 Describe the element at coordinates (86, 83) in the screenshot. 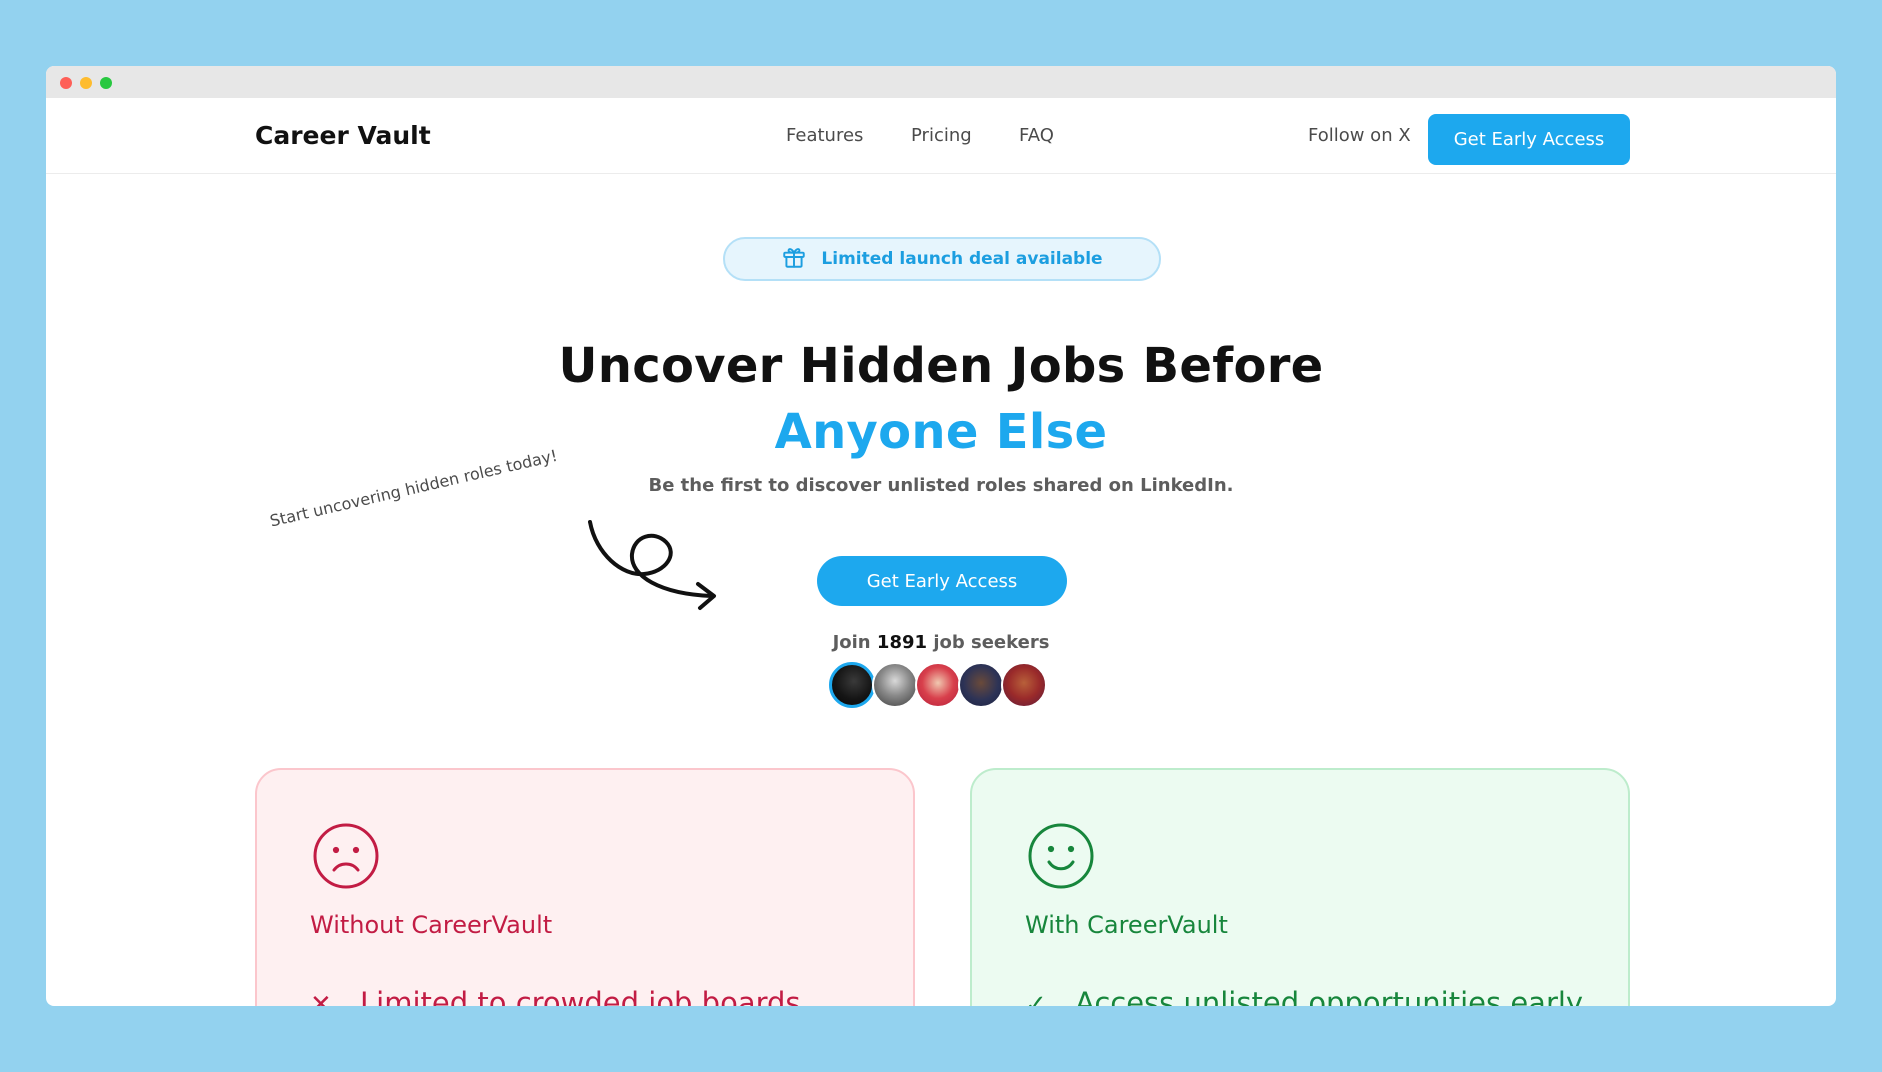

I see `minimize-window-icon` at that location.